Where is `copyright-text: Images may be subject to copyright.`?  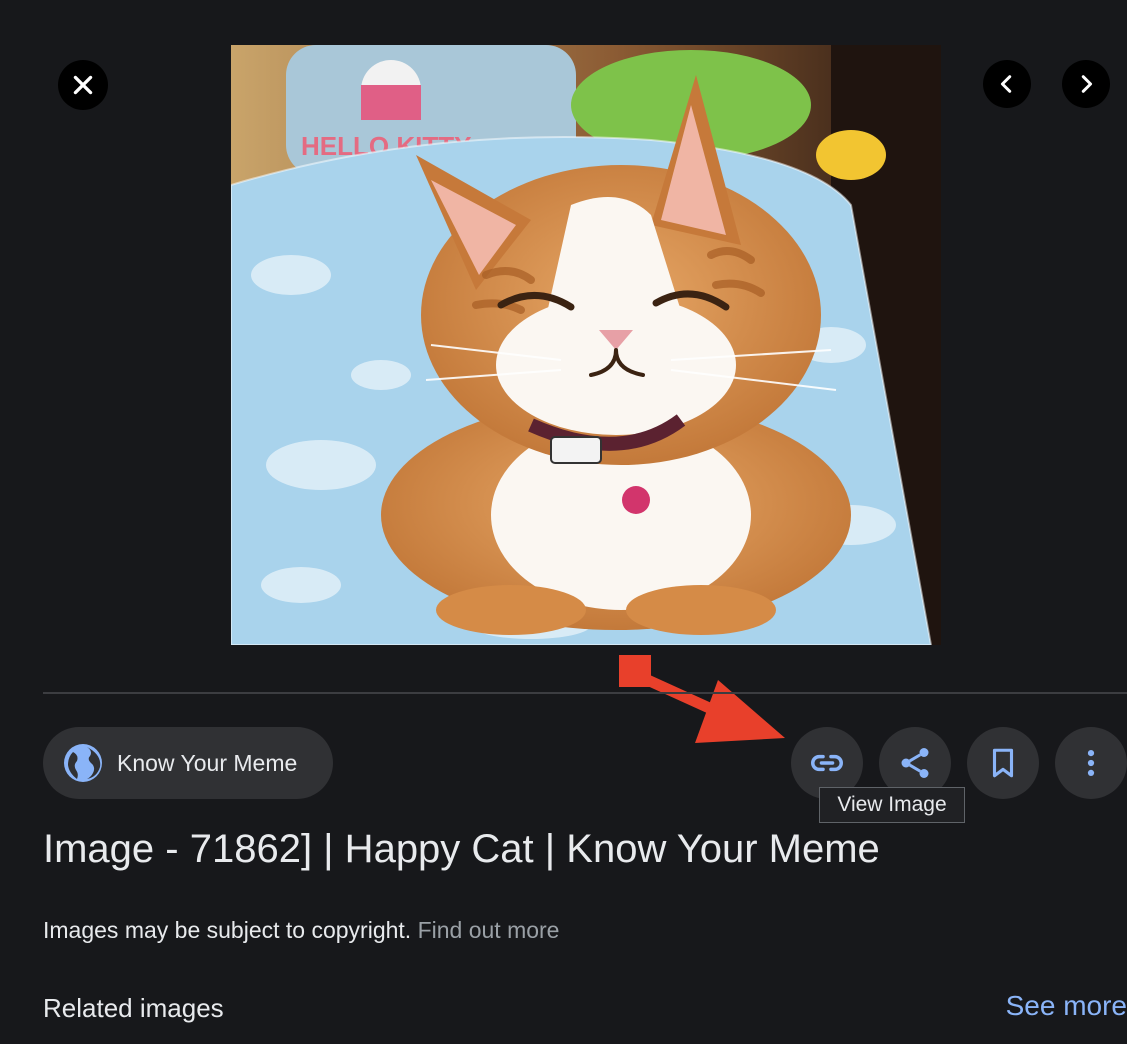 copyright-text: Images may be subject to copyright. is located at coordinates (227, 930).